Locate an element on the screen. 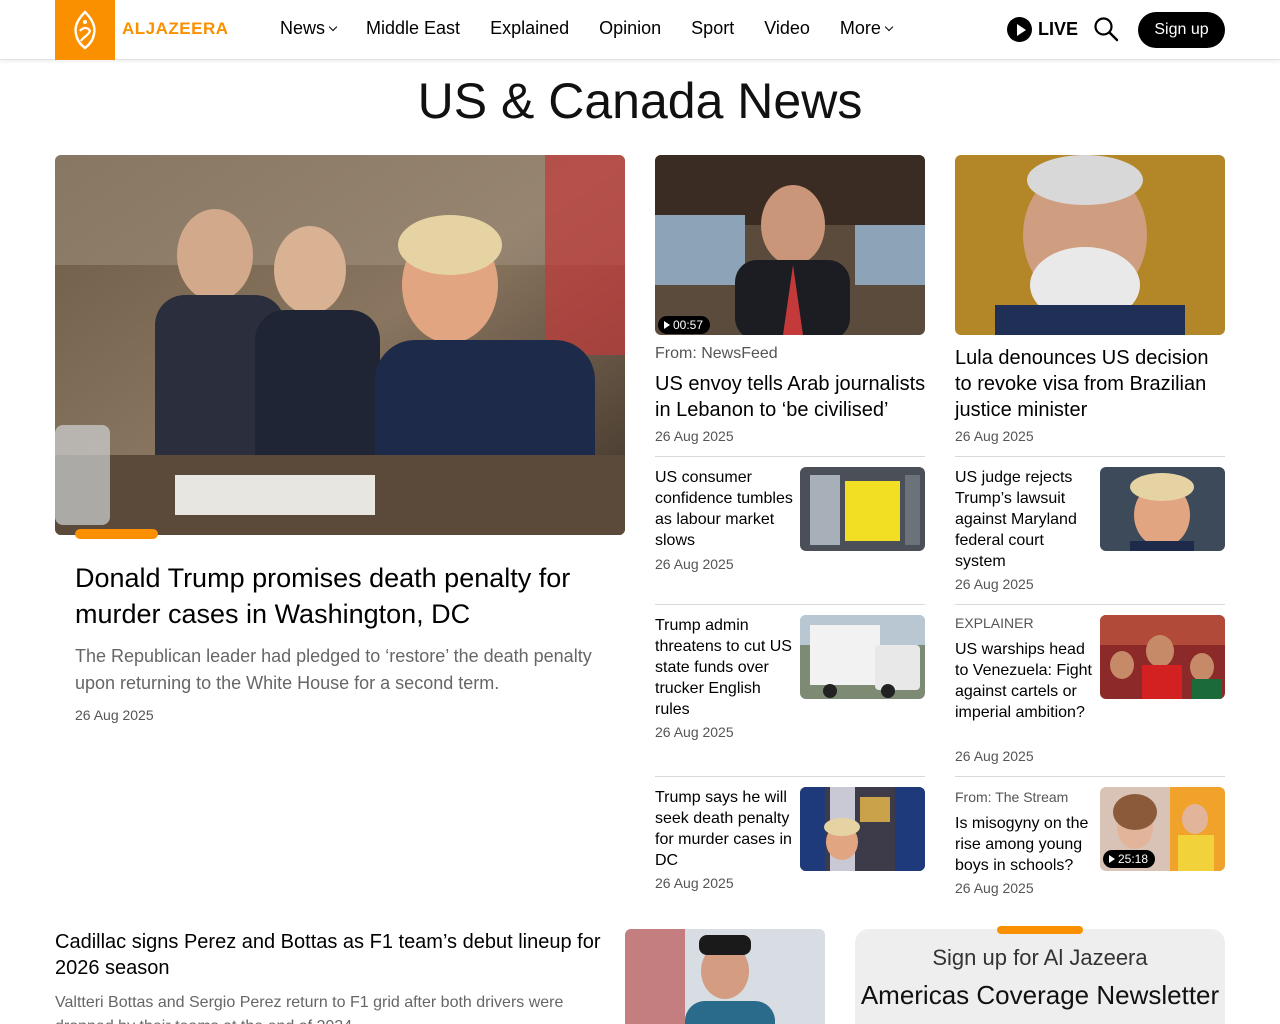 This screenshot has width=1280, height=1024. video-duration-badge: 25:18 is located at coordinates (1129, 859).